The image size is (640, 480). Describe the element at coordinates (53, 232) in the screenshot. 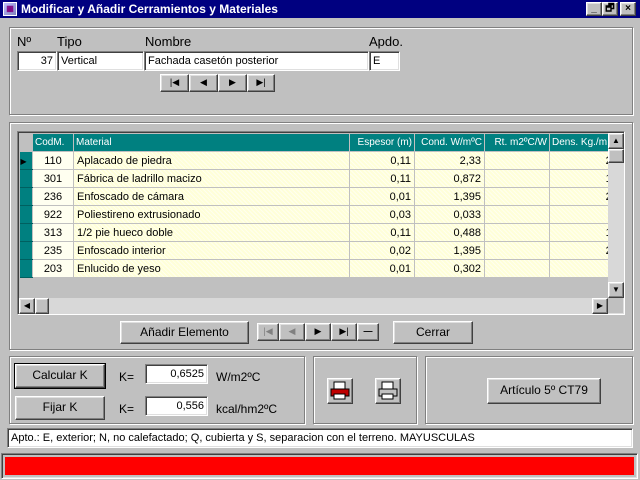

I see `cell-cod: 313` at that location.